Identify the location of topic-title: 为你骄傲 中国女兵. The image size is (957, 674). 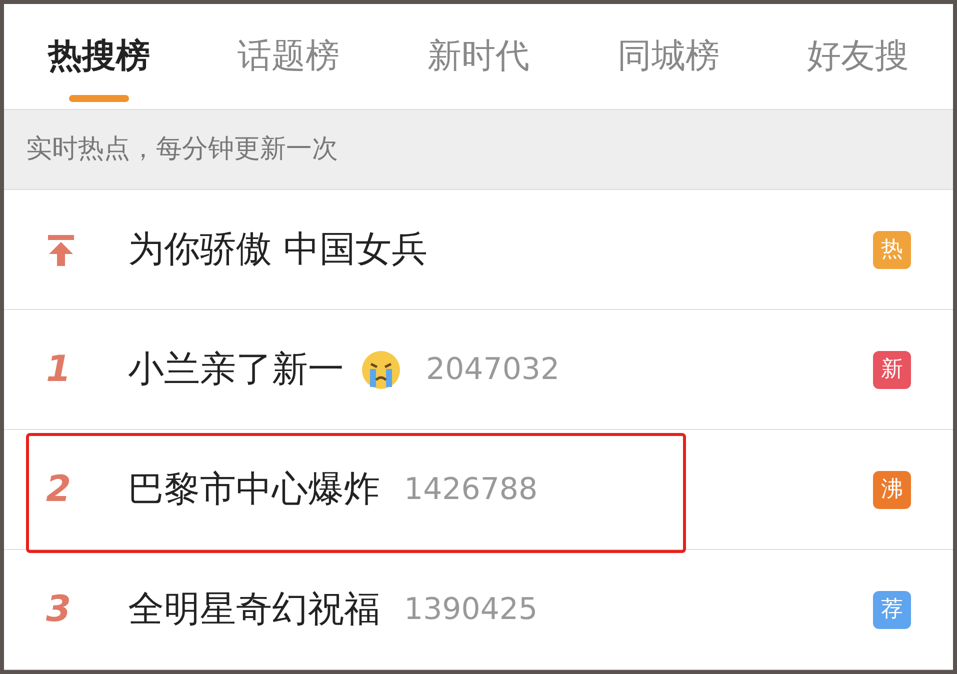
(278, 250).